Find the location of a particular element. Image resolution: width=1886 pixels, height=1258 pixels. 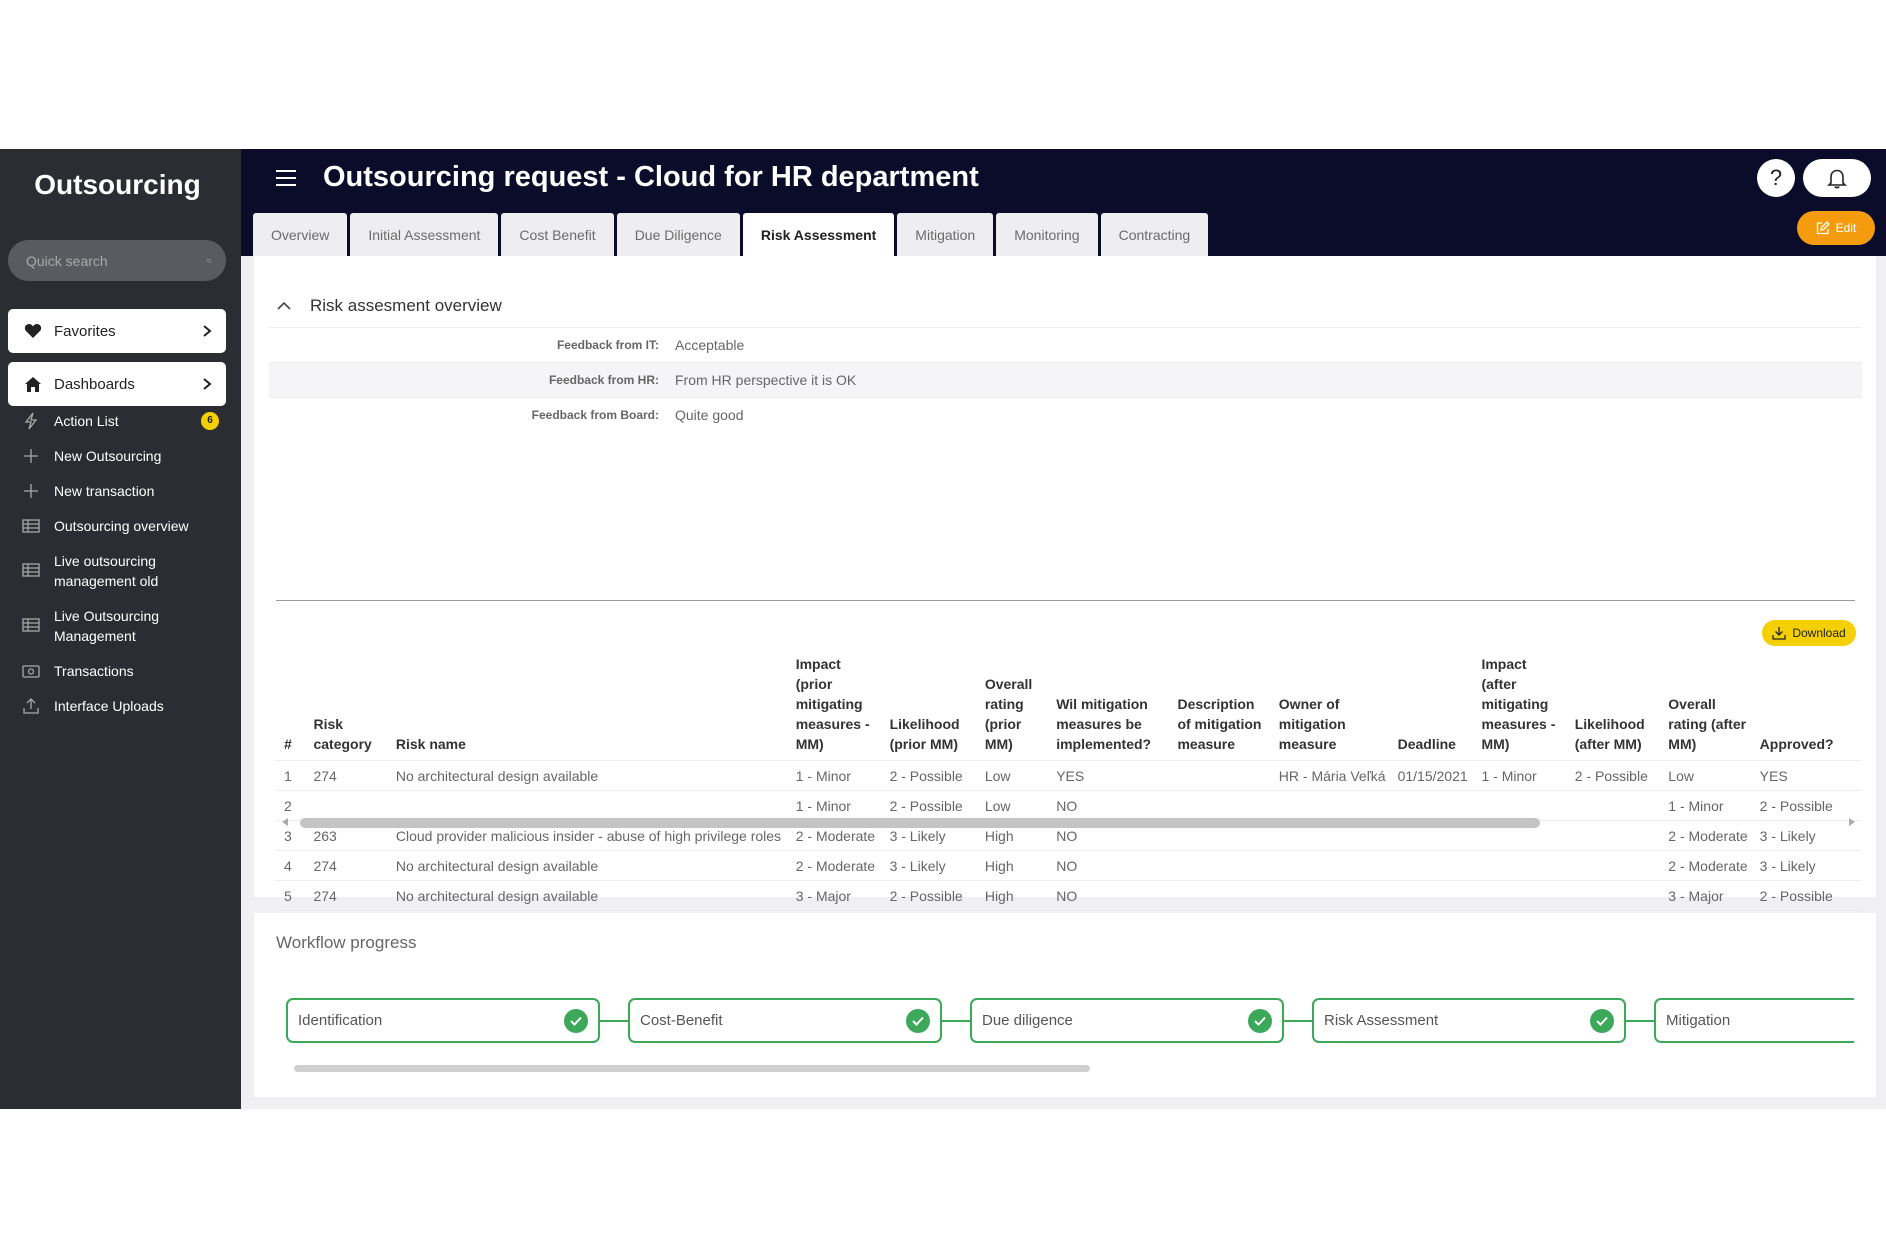

favorites-label: Favorites is located at coordinates (85, 331).